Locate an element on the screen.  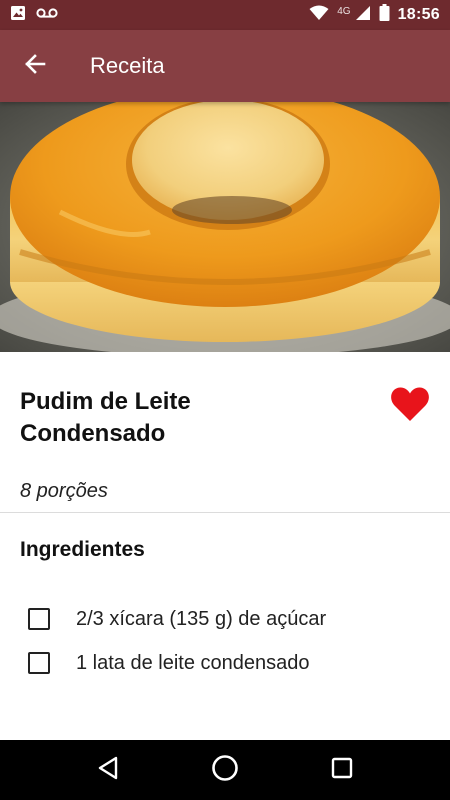
nav-recents-button is located at coordinates (342, 770).